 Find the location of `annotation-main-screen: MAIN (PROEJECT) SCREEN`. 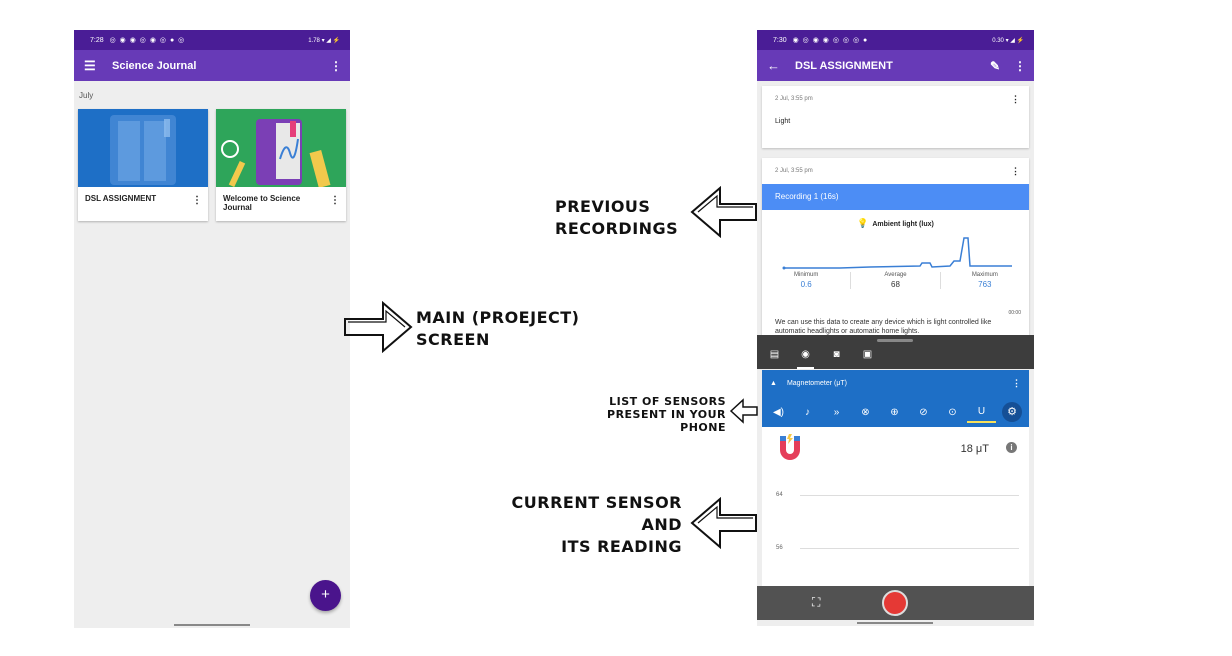

annotation-main-screen: MAIN (PROEJECT) SCREEN is located at coordinates (497, 329).